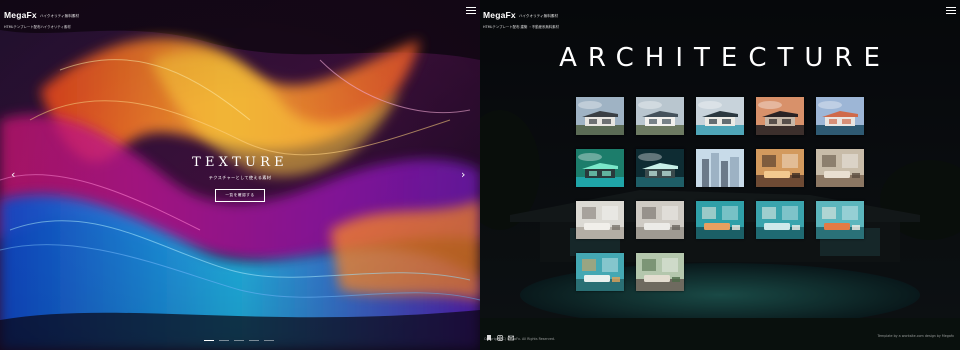 The image size is (960, 350). I want to click on social-links, so click(500, 333).